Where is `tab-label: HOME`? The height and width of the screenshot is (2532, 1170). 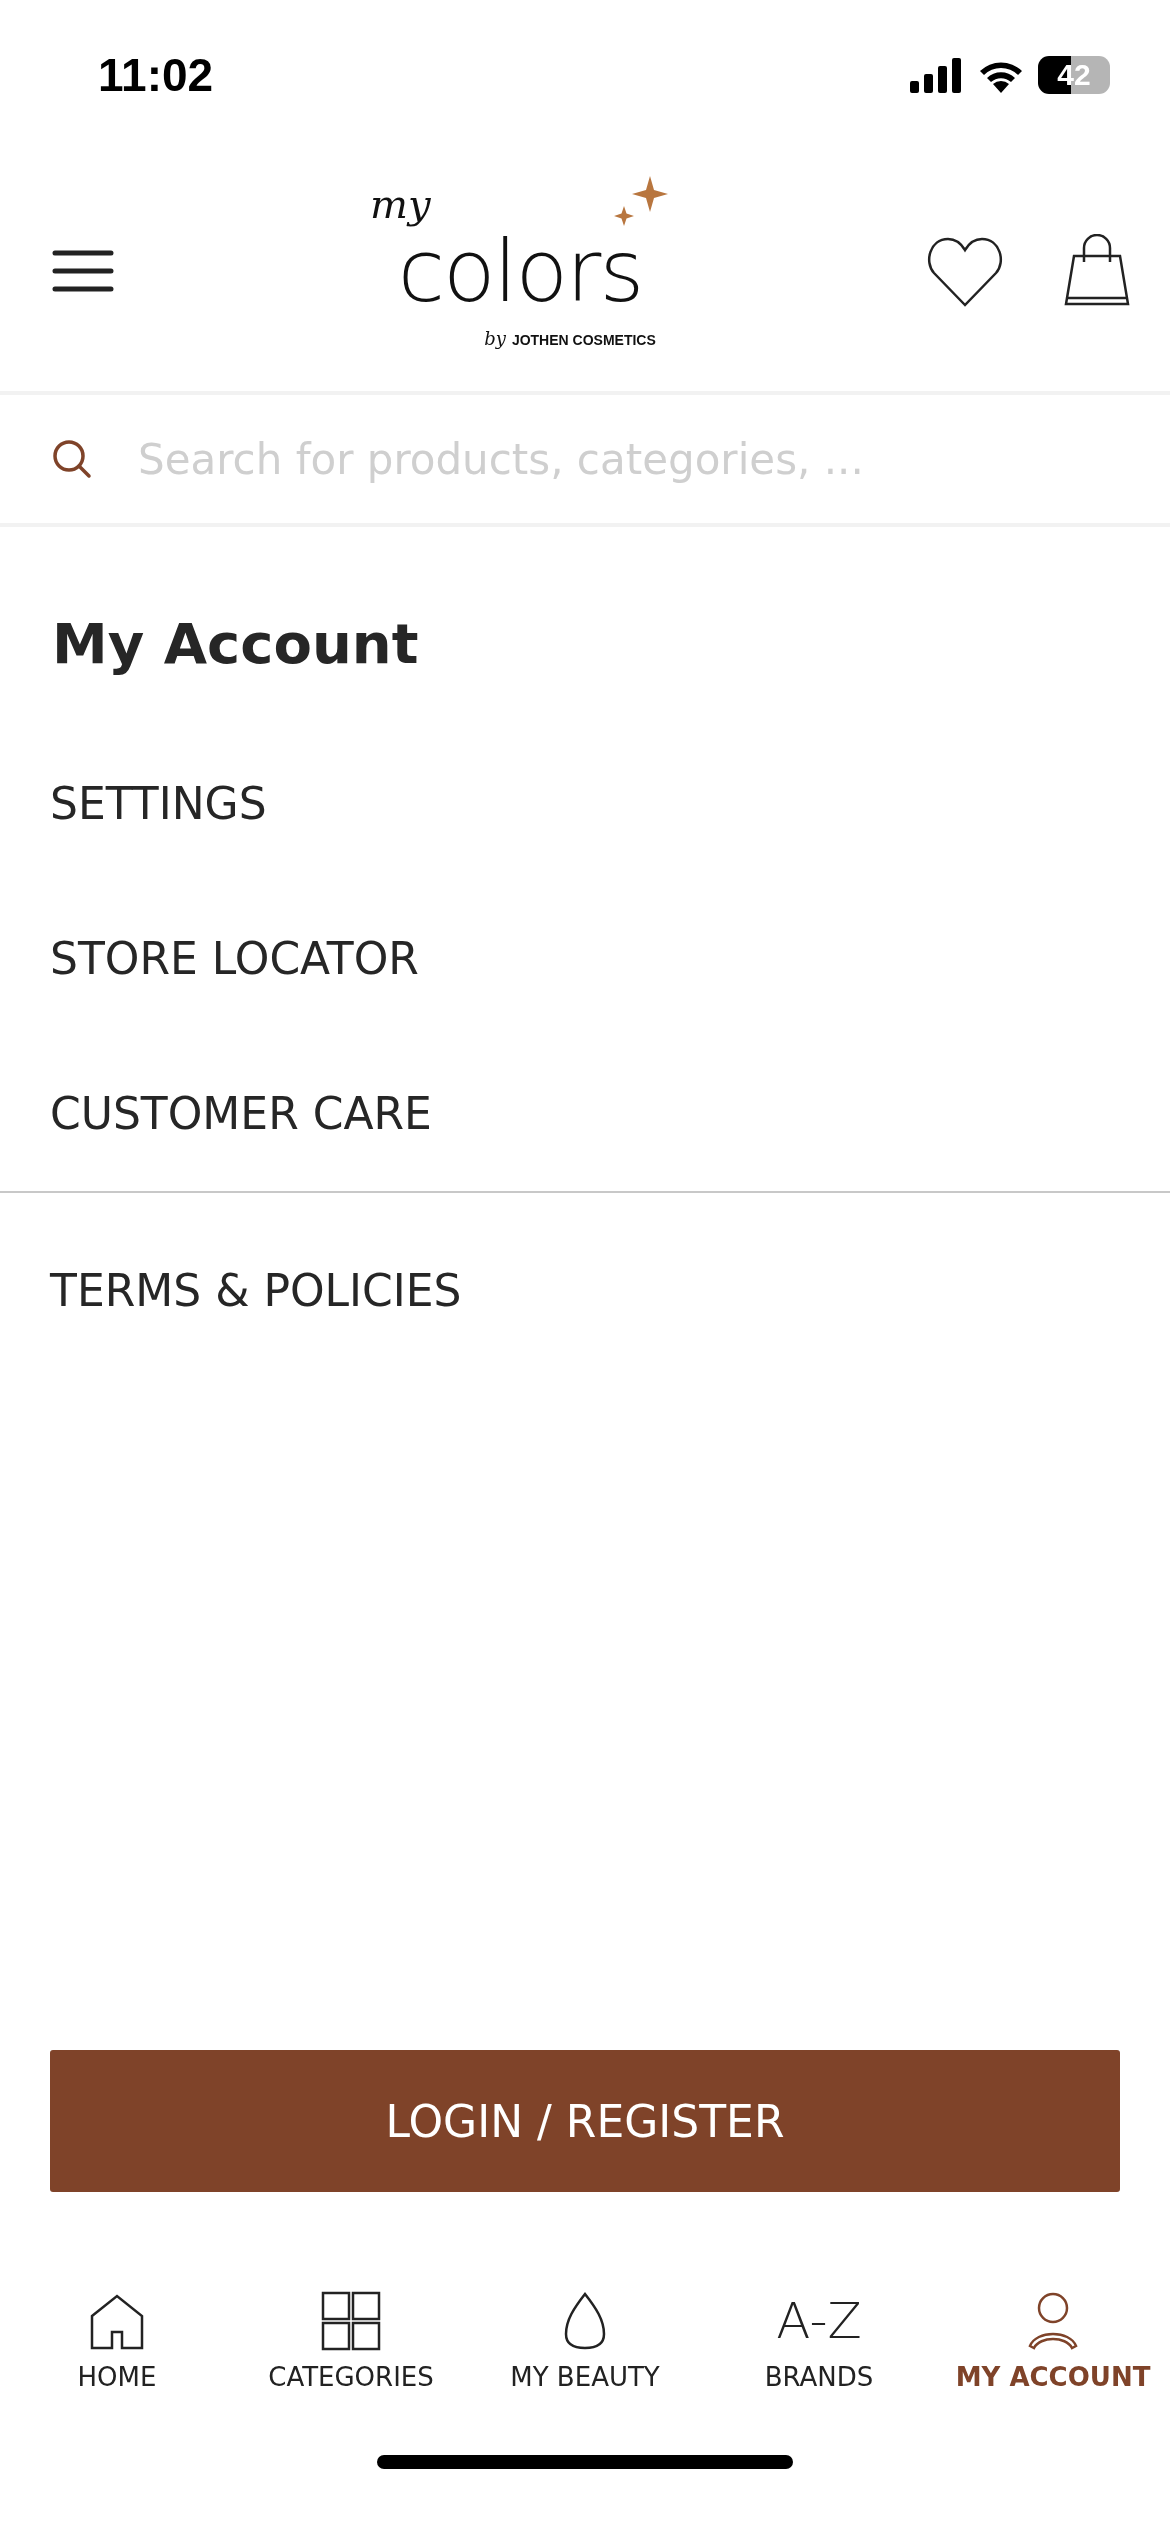
tab-label: HOME is located at coordinates (117, 2377).